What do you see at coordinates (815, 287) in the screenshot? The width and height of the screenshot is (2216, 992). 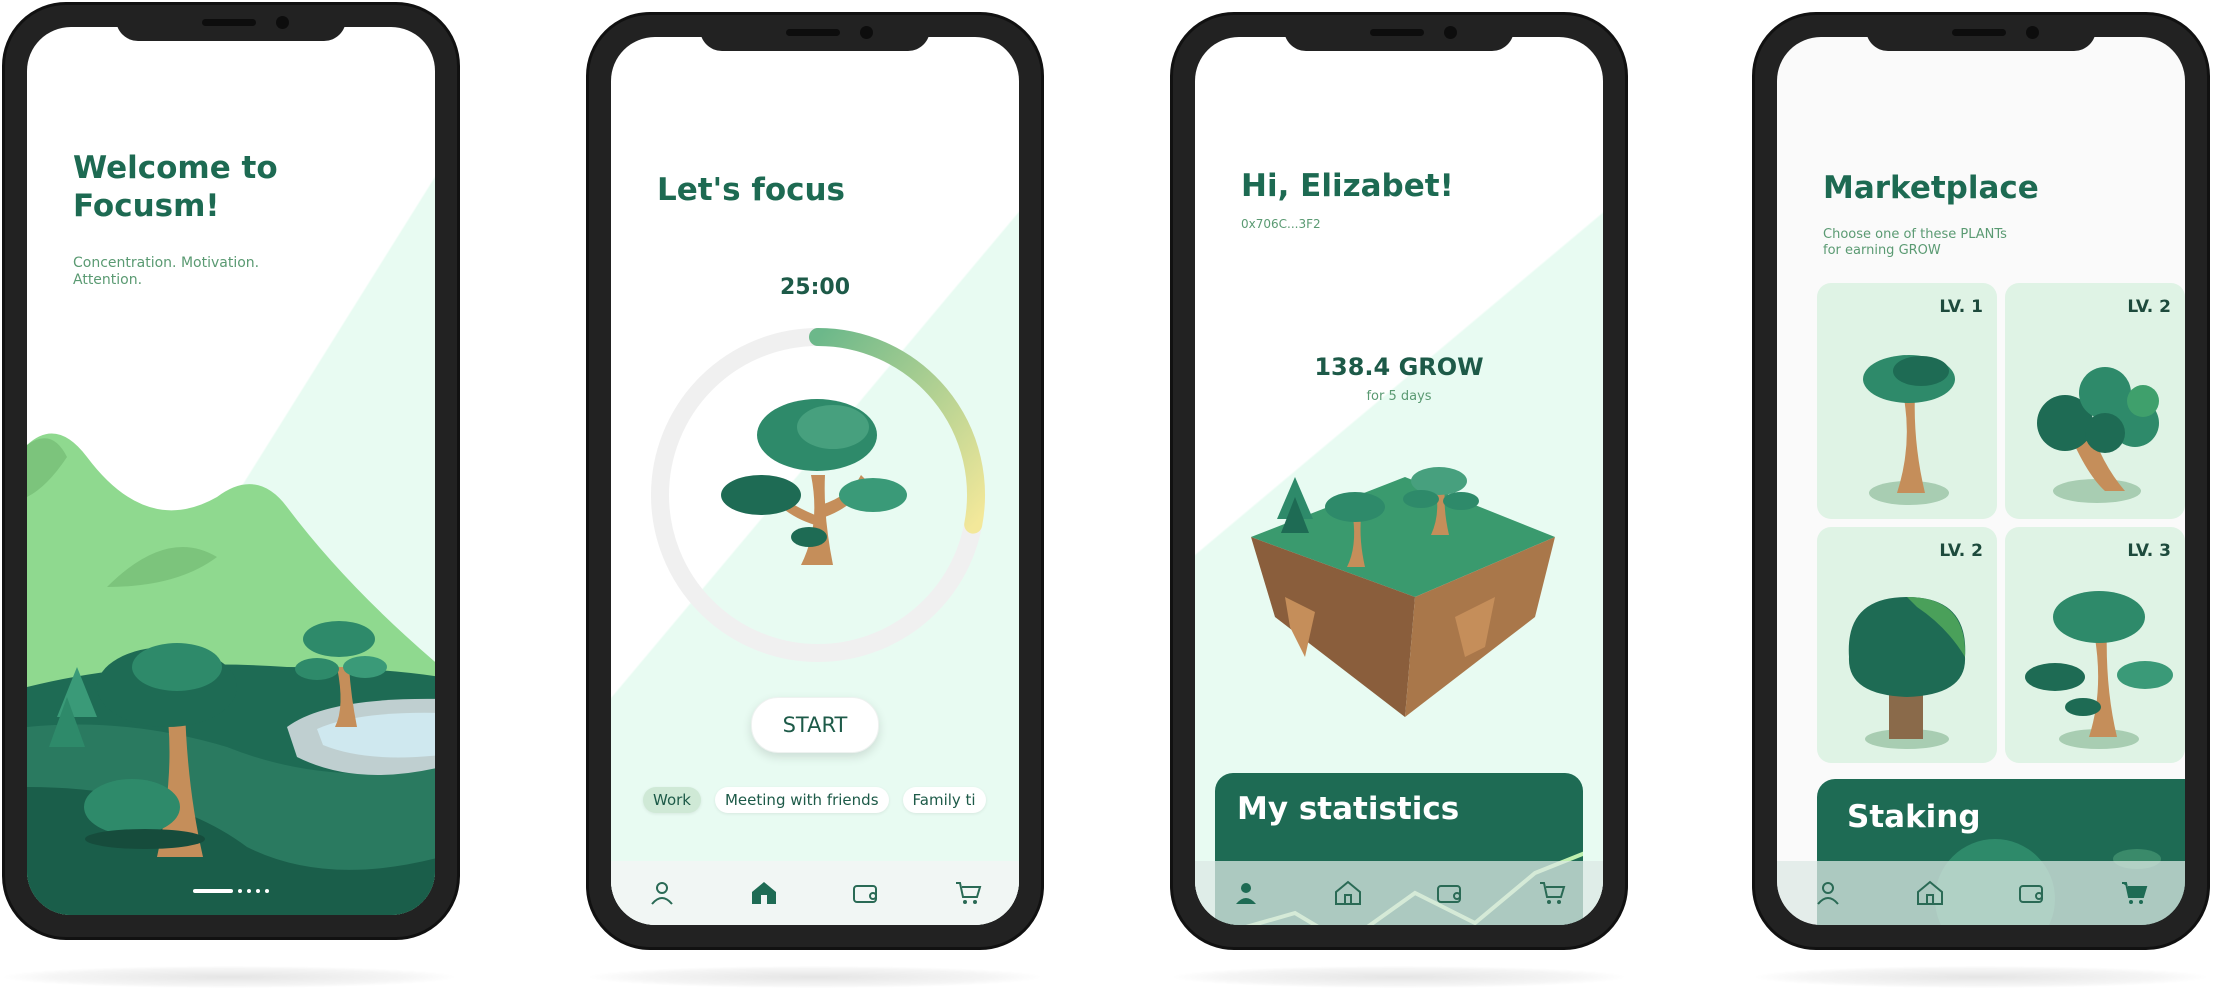 I see `timer-display: 25:00` at bounding box center [815, 287].